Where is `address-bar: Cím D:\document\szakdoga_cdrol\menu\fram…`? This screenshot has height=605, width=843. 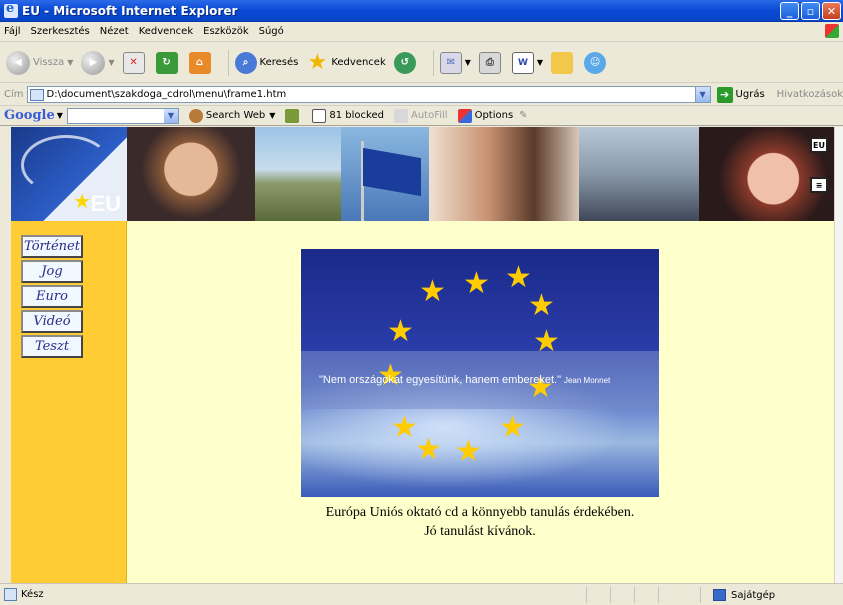
address-bar: Cím D:\document\szakdoga_cdrol\menu\fram… is located at coordinates (421, 95).